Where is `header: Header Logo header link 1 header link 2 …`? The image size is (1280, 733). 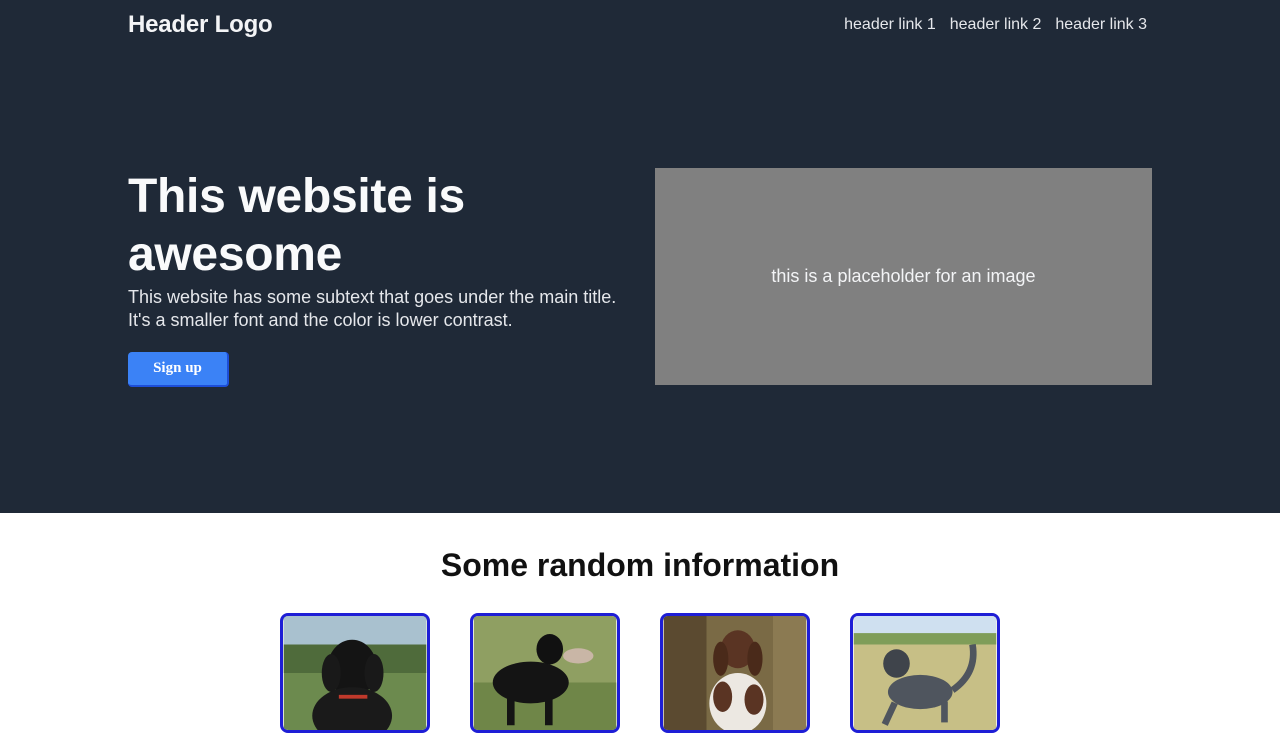 header: Header Logo header link 1 header link 2 … is located at coordinates (640, 25).